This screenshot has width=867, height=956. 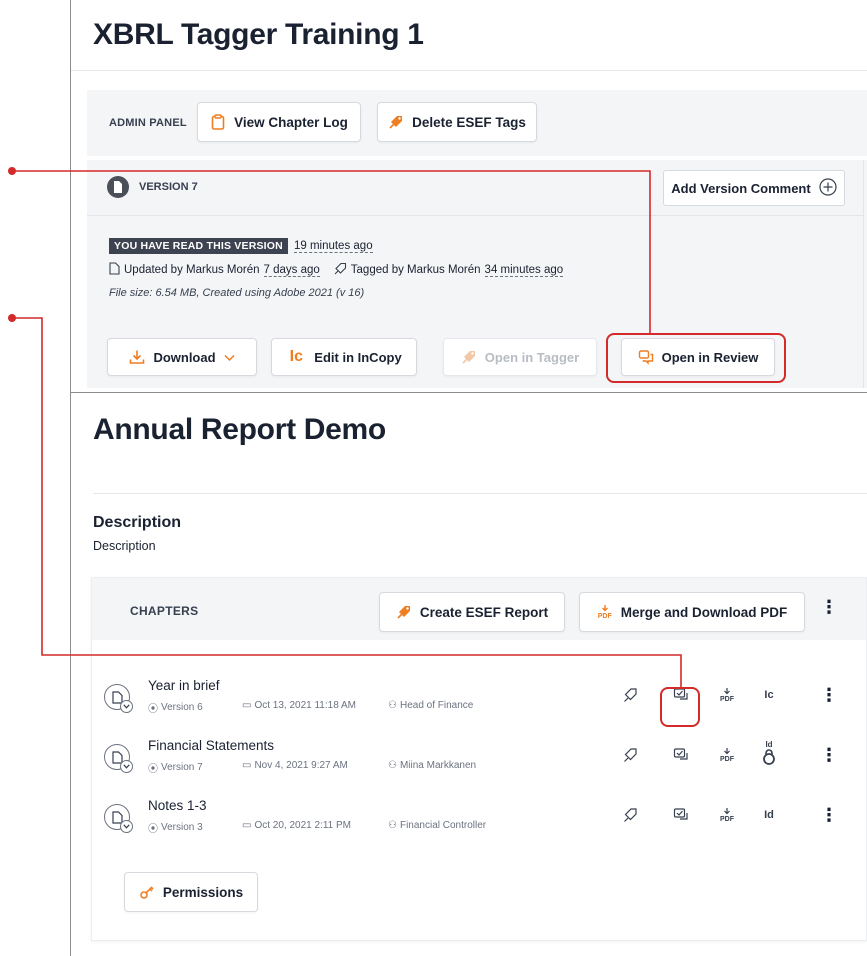 What do you see at coordinates (696, 358) in the screenshot?
I see `highlight-open-in-review` at bounding box center [696, 358].